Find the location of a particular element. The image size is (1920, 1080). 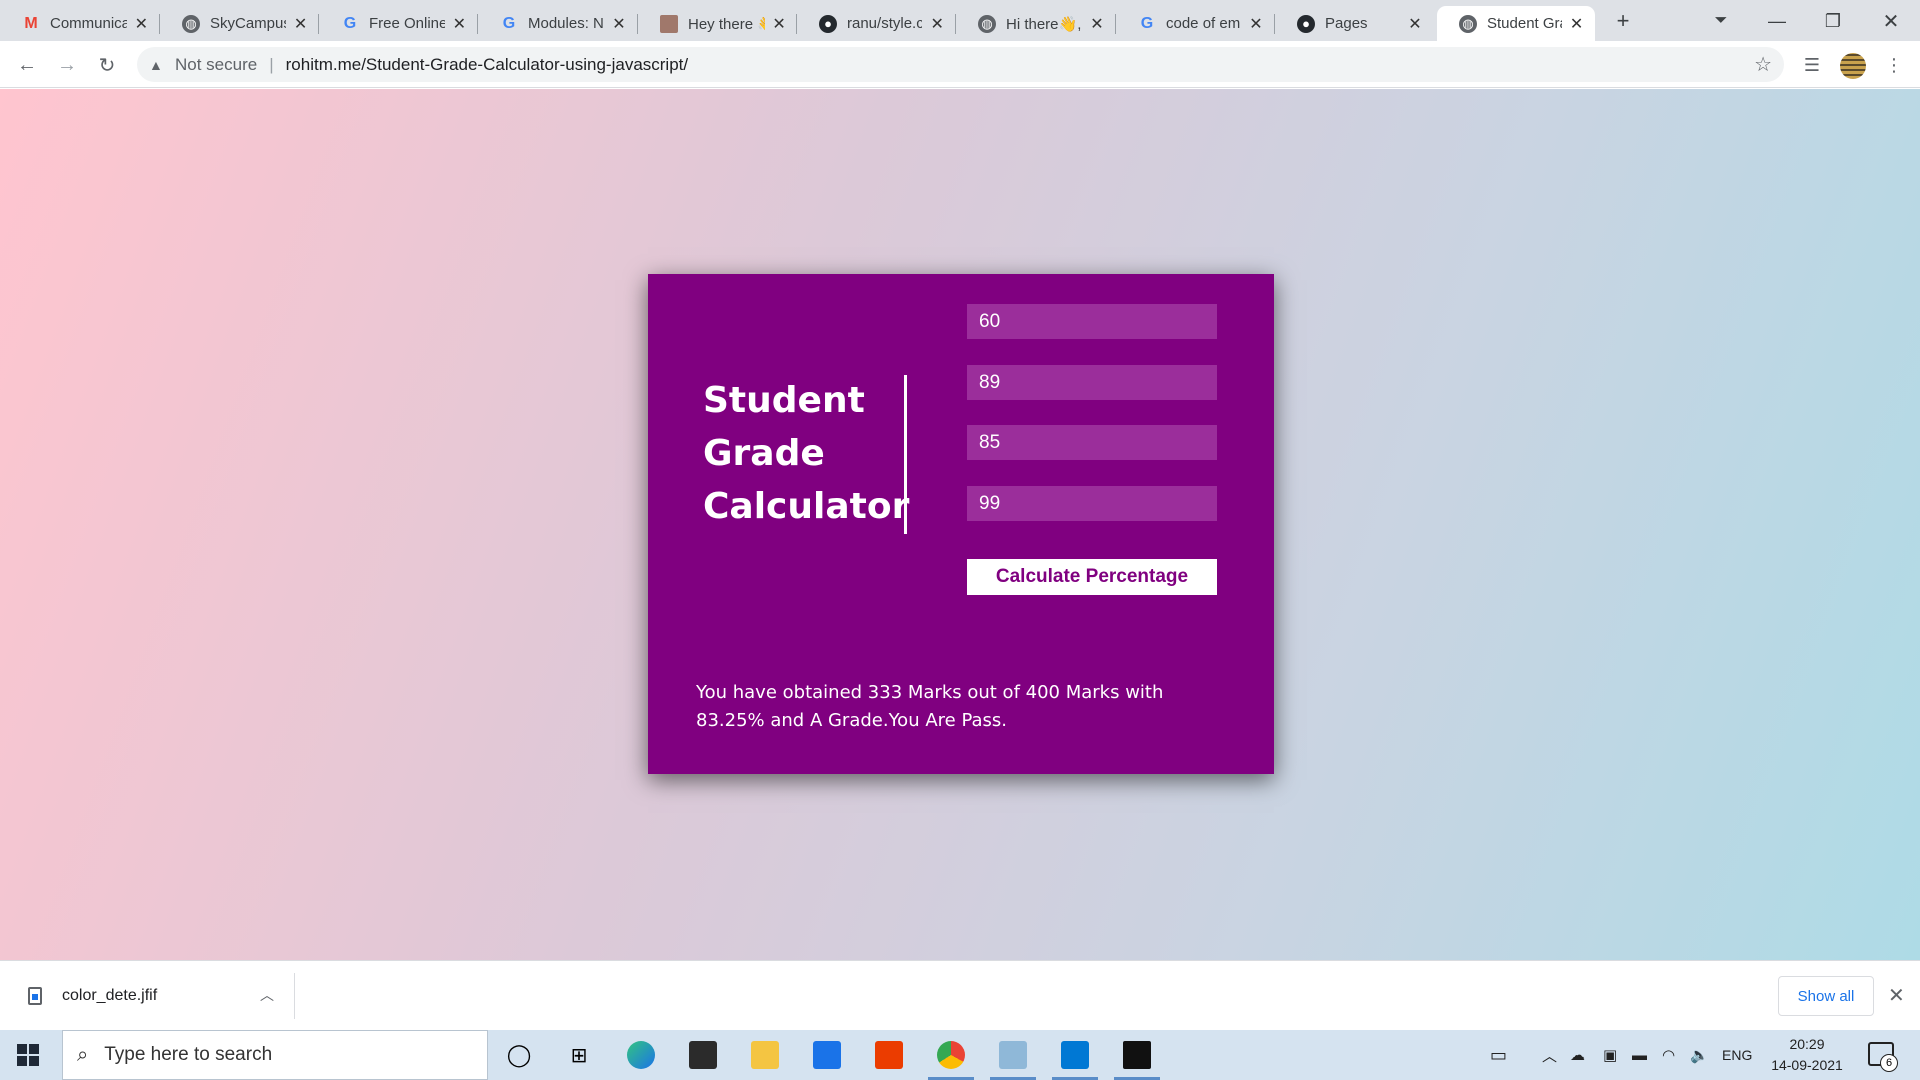

tab-hi-there: ◍ Hi there👋, ✕ is located at coordinates (1036, 23).